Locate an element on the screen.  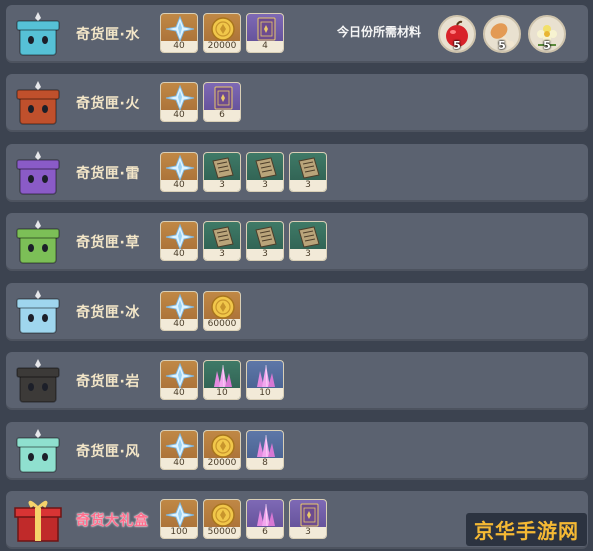
reward-quantity: 8 is located at coordinates (265, 463).